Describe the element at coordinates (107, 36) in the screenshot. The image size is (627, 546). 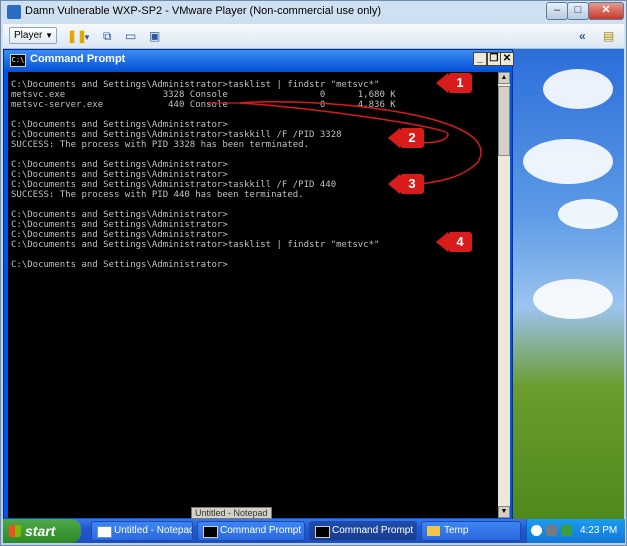
I see `network-icon: ⧉` at that location.